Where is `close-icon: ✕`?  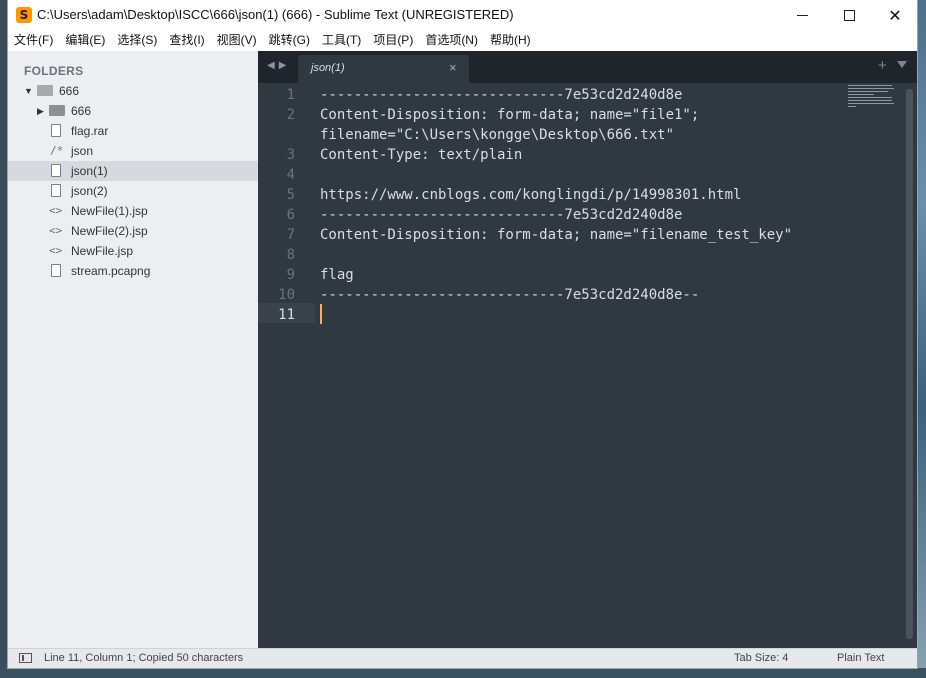 close-icon: ✕ is located at coordinates (895, 15).